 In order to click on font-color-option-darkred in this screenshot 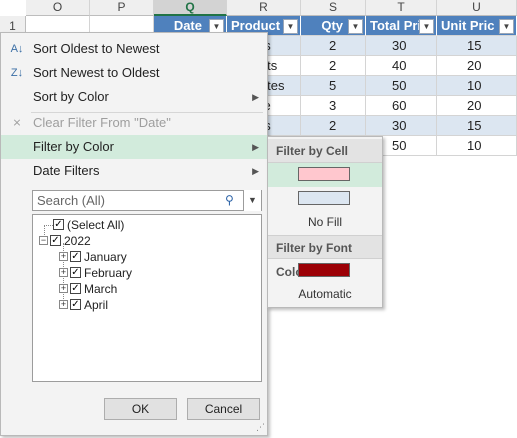, I will do `click(325, 271)`.